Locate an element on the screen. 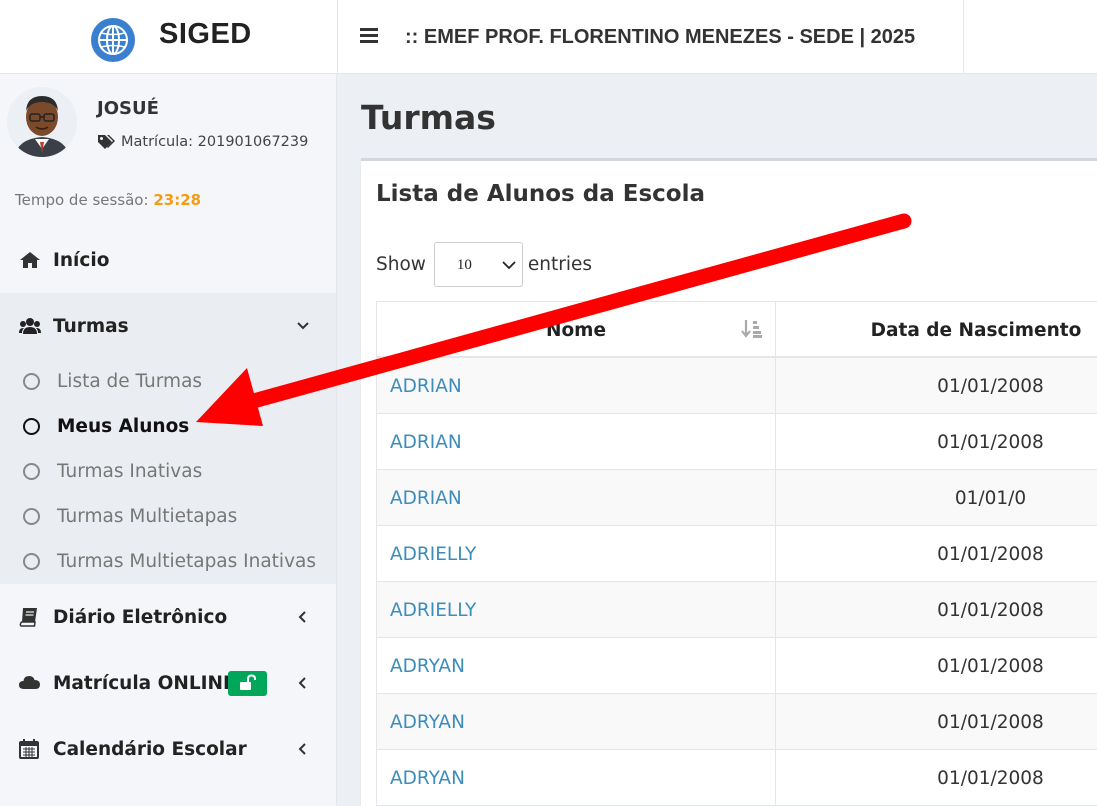  avatar-image is located at coordinates (42, 122).